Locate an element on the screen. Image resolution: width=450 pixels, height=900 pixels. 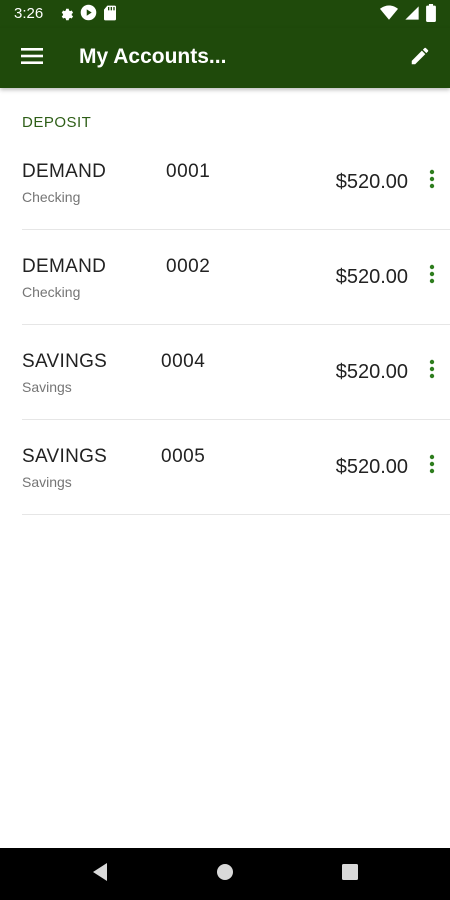
home-icon is located at coordinates (225, 874).